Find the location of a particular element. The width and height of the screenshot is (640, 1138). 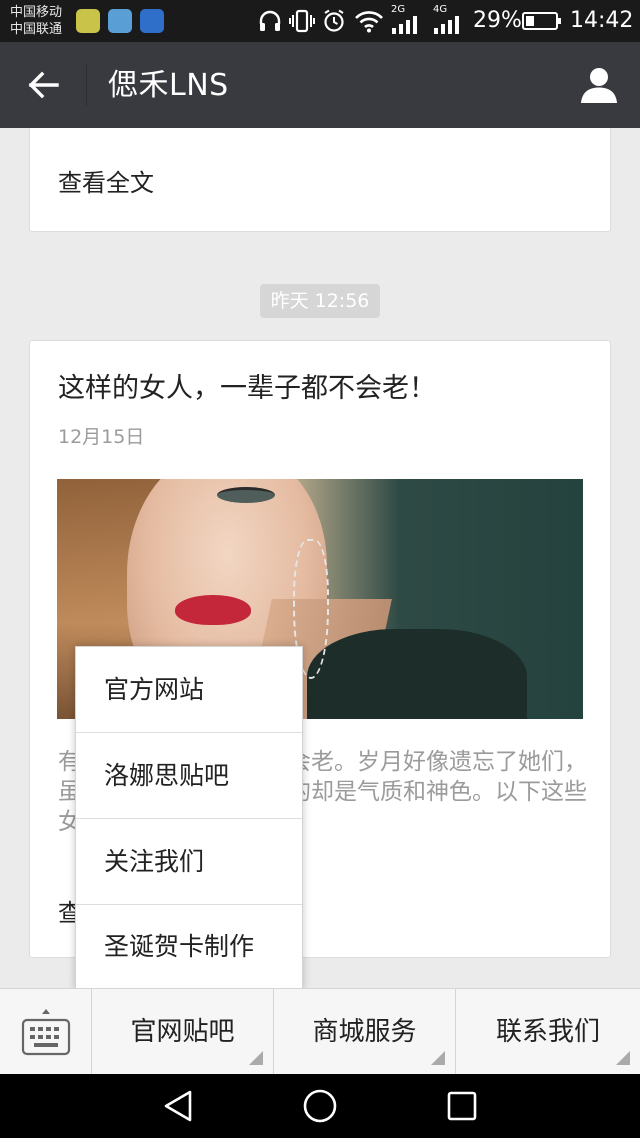

keyboard-icon is located at coordinates (45, 1032).